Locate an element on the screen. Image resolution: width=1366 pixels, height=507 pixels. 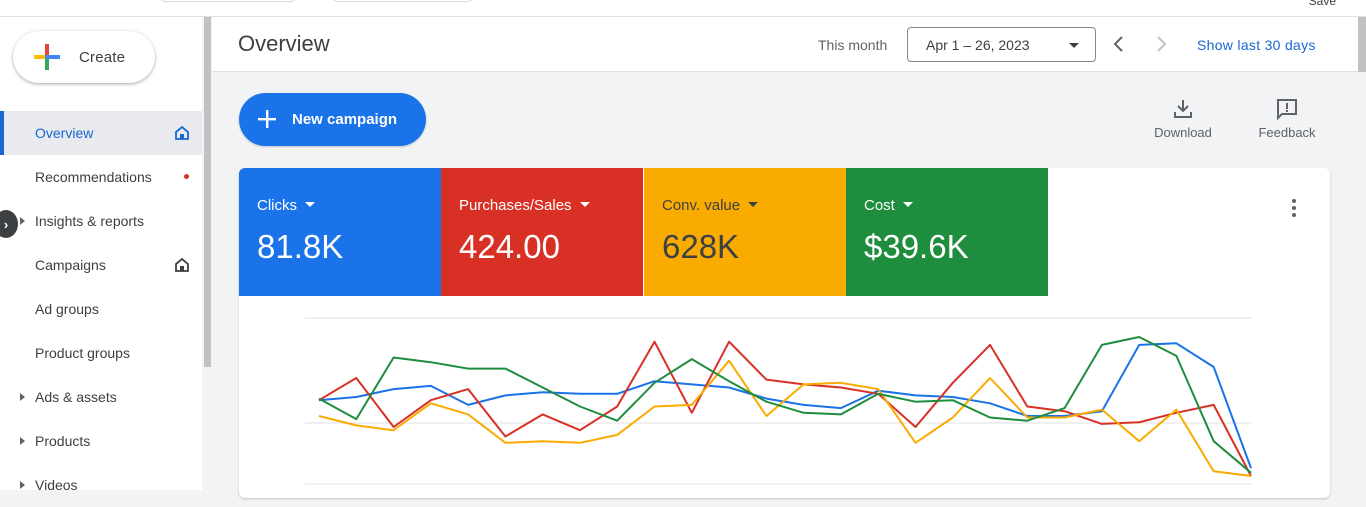
sidebar-item-label: Campaigns is located at coordinates (70, 265).